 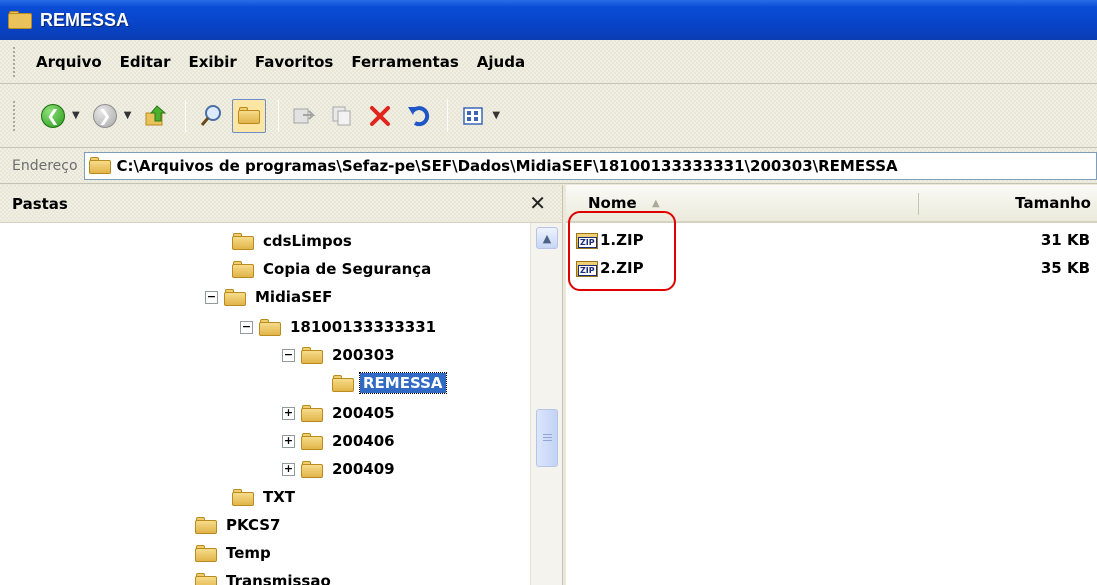 I want to click on column-name-header: Nome, so click(x=612, y=203).